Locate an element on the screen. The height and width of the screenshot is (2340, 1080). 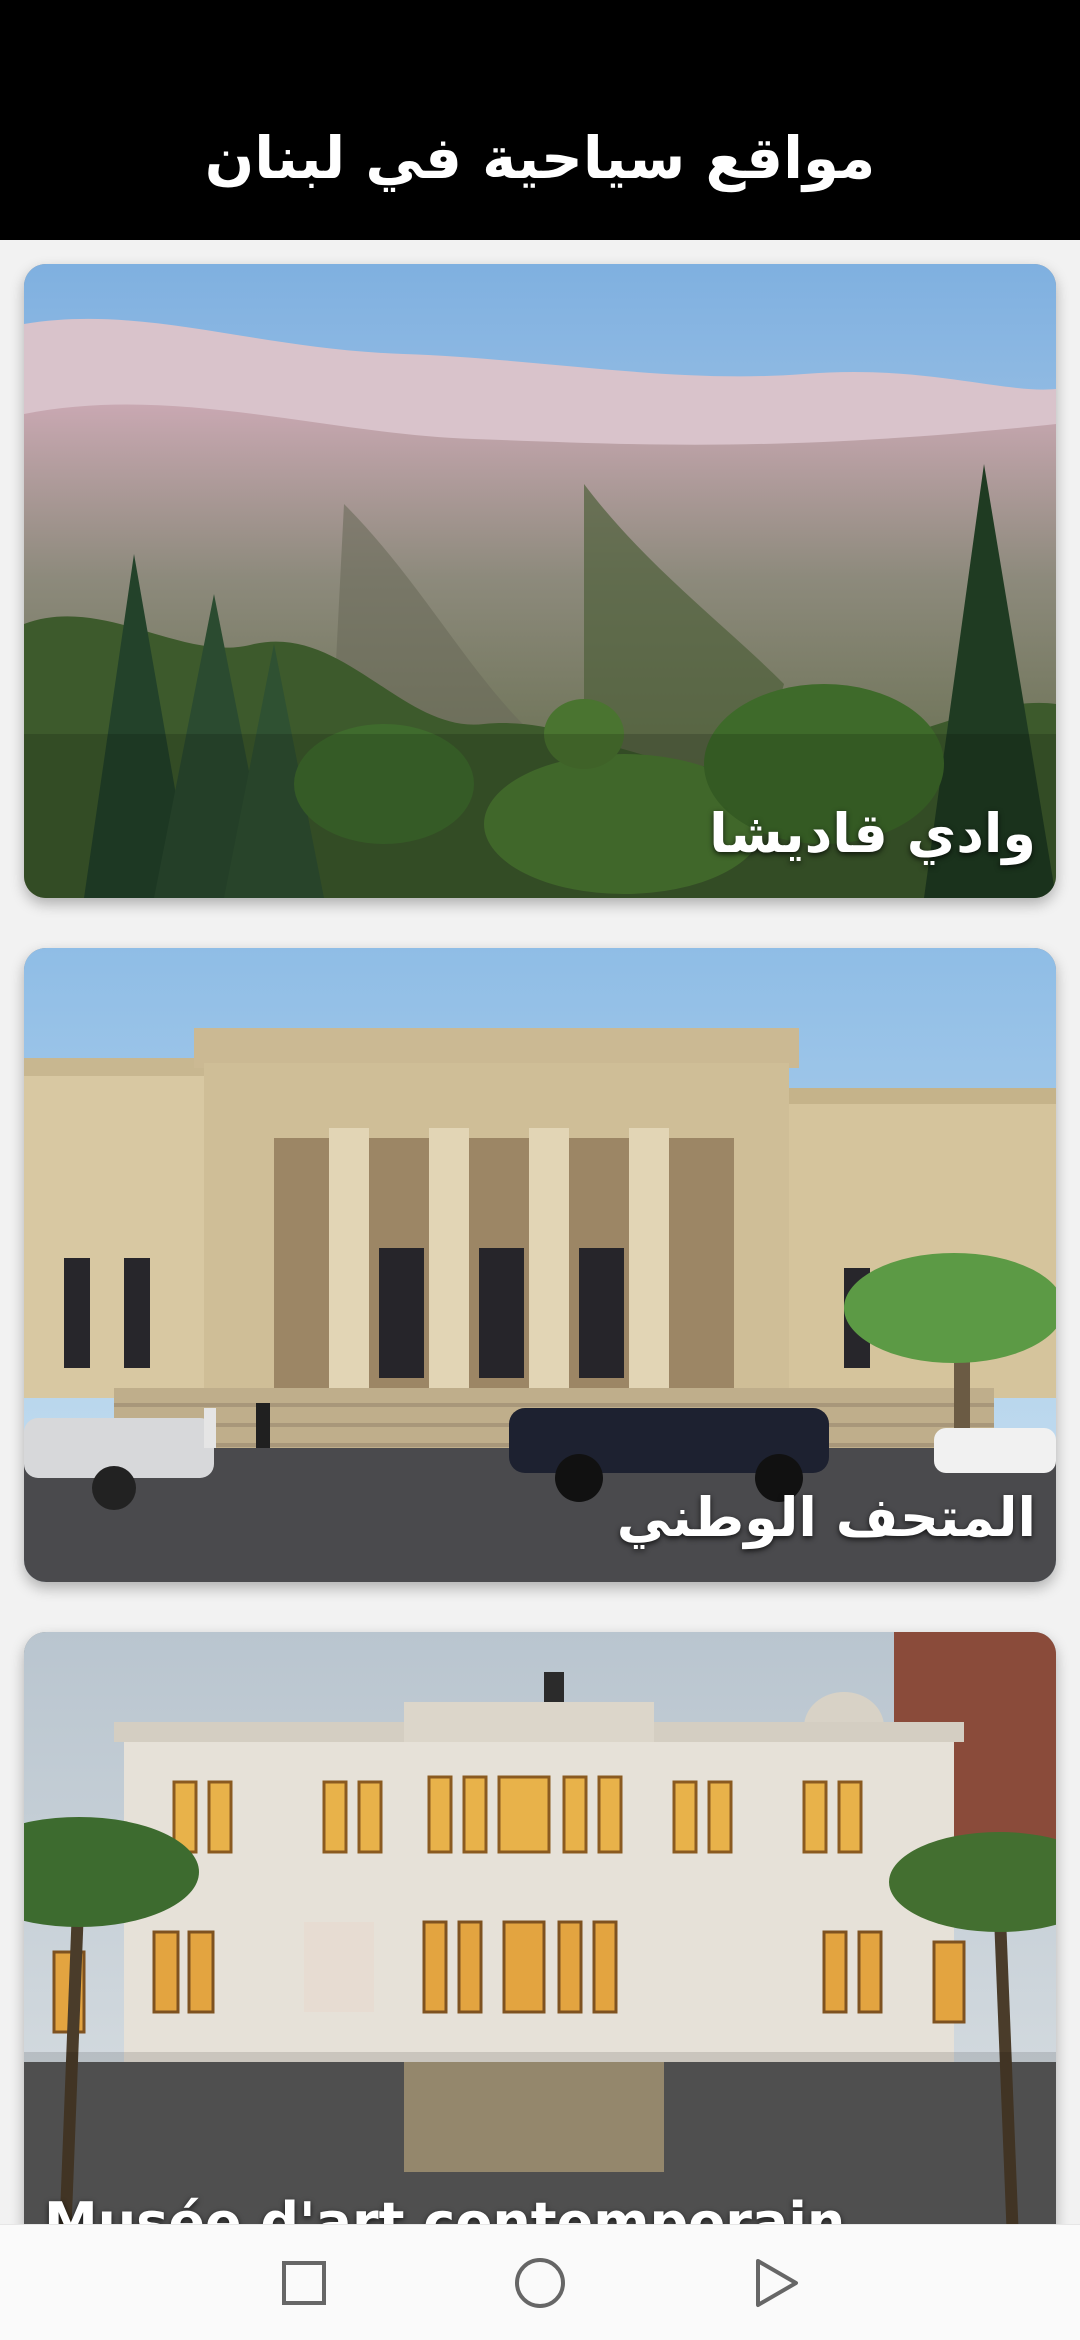
triangle-icon is located at coordinates (777, 2282).